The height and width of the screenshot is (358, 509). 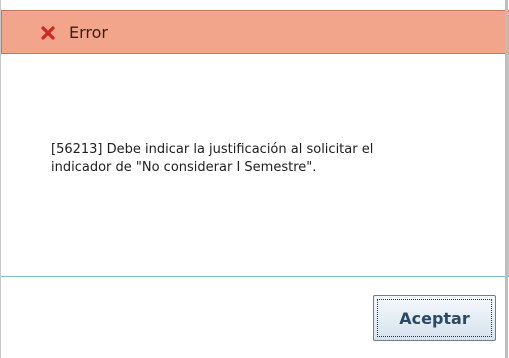 What do you see at coordinates (48, 32) in the screenshot?
I see `close-x-icon` at bounding box center [48, 32].